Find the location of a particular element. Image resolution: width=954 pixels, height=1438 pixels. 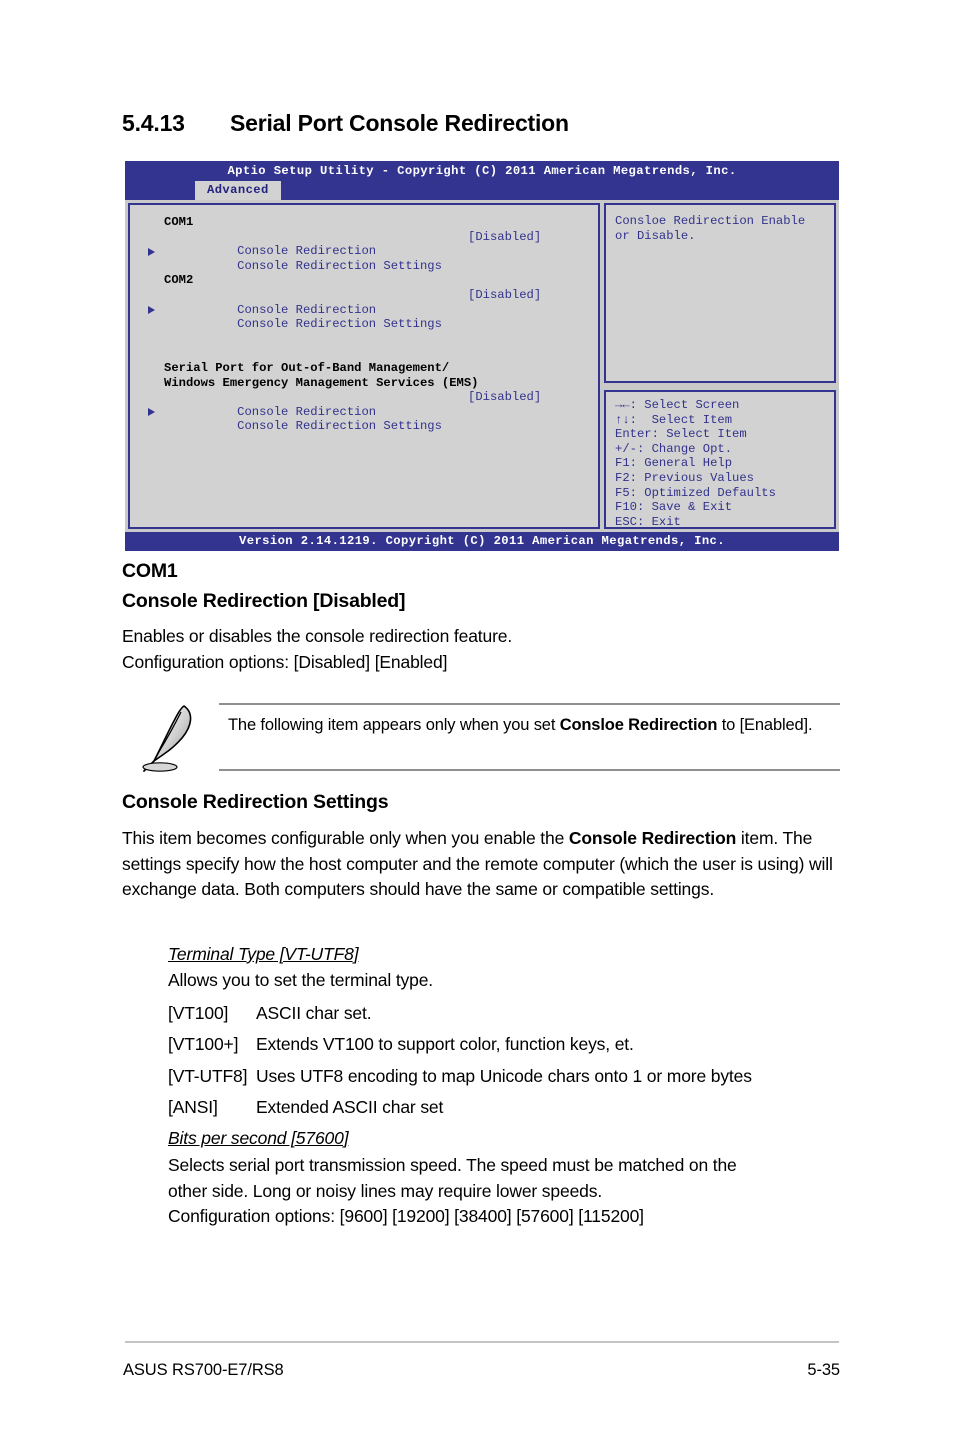

bios-item-console-redirection-settings-ems: Console Redirection Settings is located at coordinates (364, 419).